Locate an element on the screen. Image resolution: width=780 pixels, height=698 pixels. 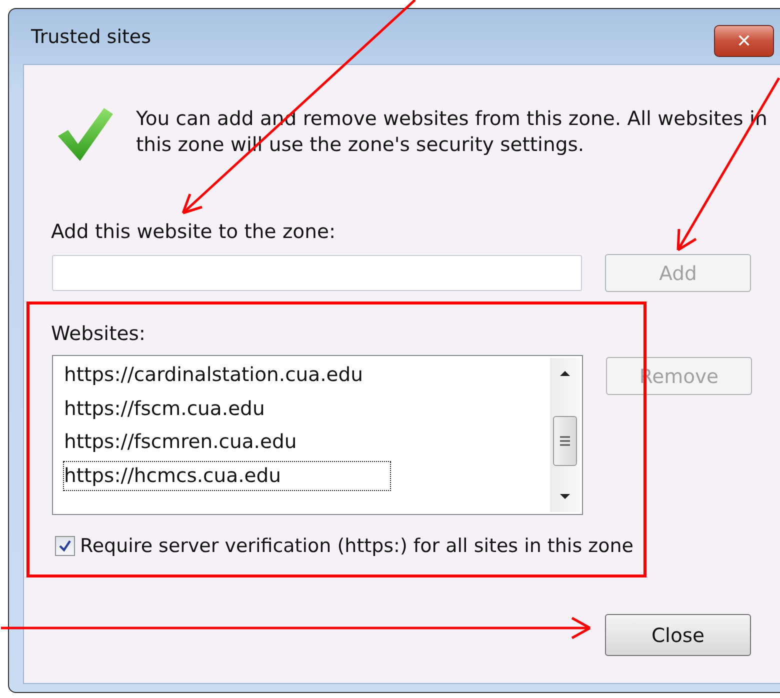
close-button: ✕ is located at coordinates (744, 41).